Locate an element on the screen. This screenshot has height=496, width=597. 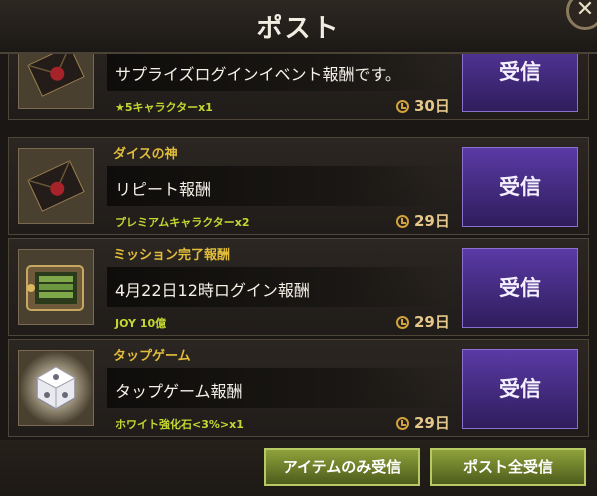
mail-reward: プレミアムキャラクターx2 is located at coordinates (182, 222).